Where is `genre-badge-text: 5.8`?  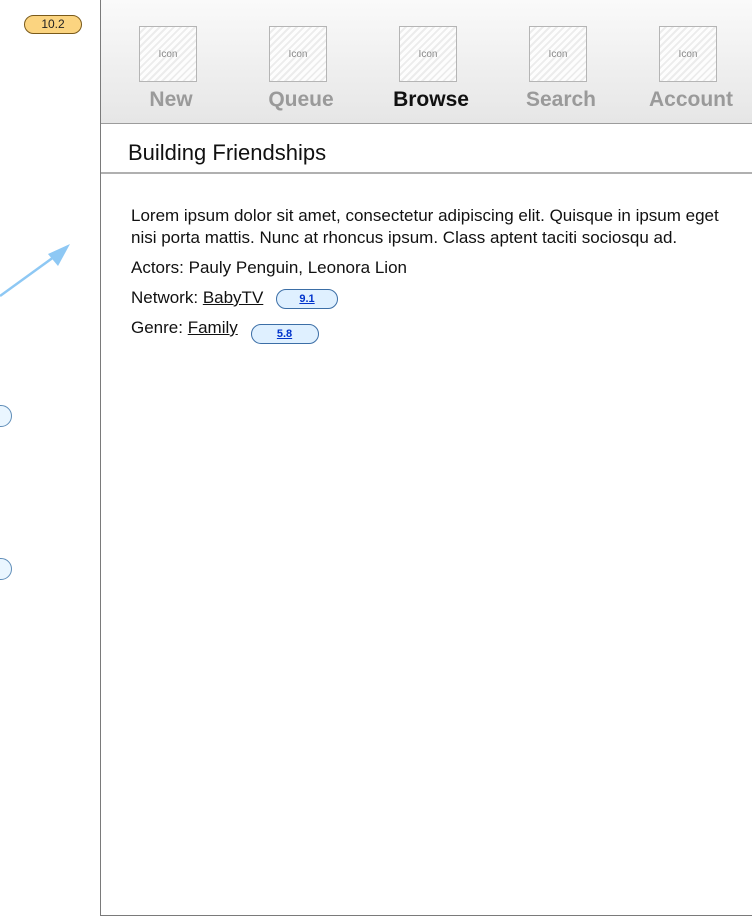 genre-badge-text: 5.8 is located at coordinates (284, 333).